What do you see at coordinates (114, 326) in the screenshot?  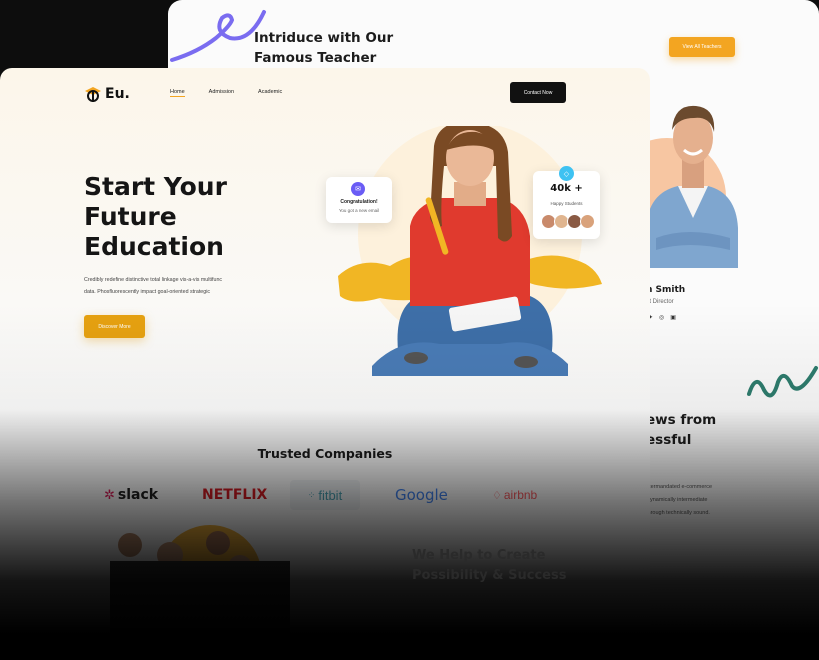 I see `discover-more-button: Discover More` at bounding box center [114, 326].